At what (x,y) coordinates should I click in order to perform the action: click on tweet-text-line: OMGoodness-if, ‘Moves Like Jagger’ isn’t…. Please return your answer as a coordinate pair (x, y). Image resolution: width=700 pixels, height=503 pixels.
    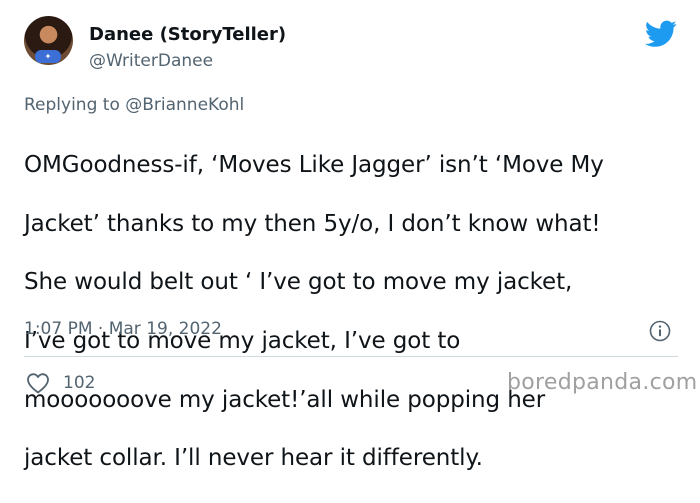
    Looking at the image, I should click on (314, 165).